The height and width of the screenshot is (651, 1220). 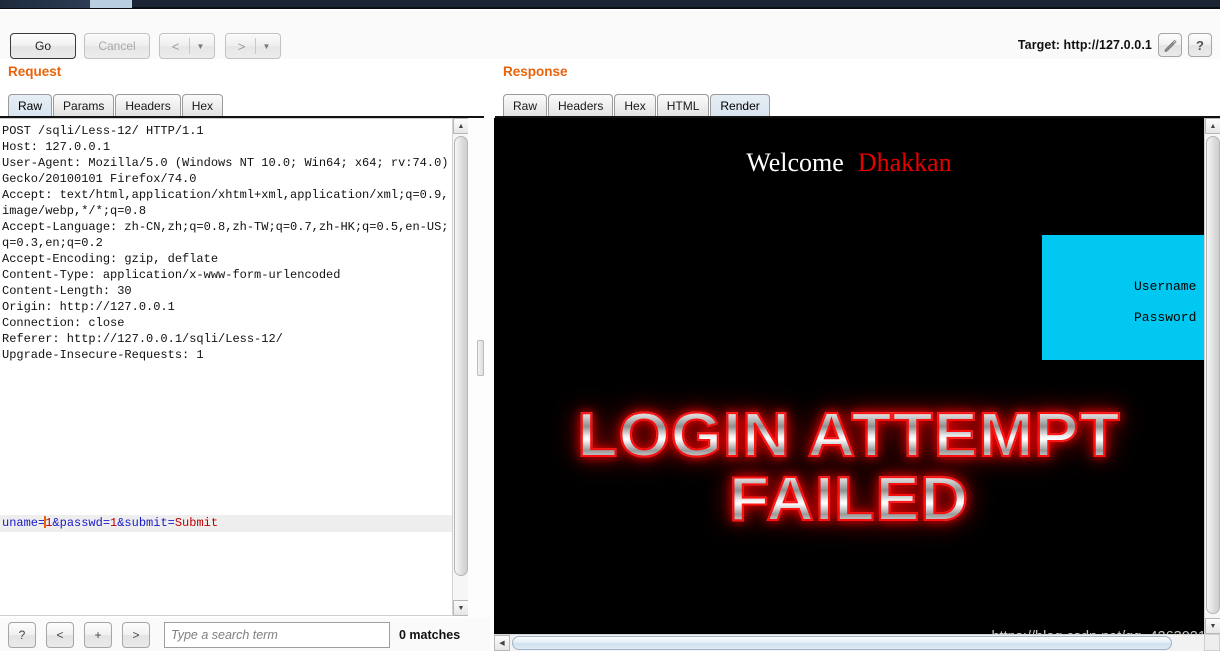 I want to click on login-failed-banner-line2: FAILED, so click(x=849, y=500).